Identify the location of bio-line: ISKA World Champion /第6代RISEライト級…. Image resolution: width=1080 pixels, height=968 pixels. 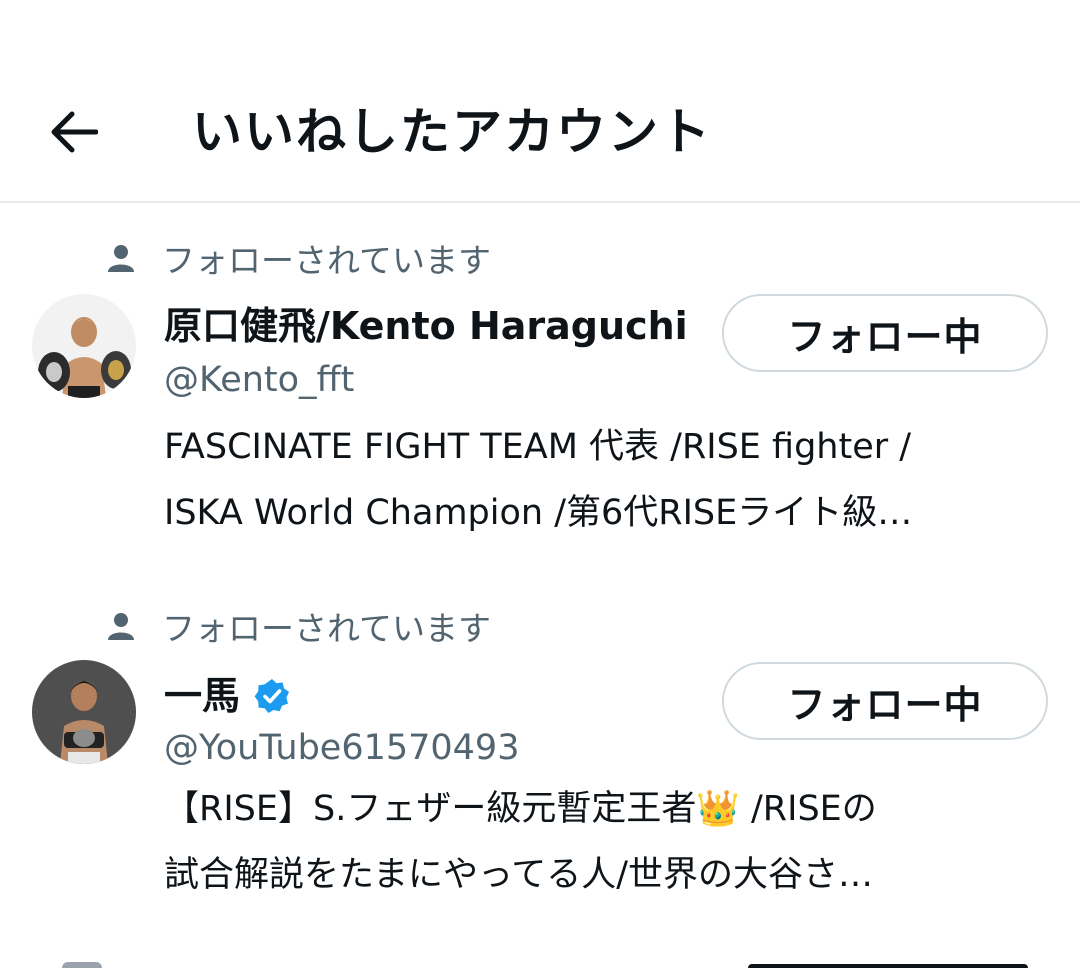
(538, 513).